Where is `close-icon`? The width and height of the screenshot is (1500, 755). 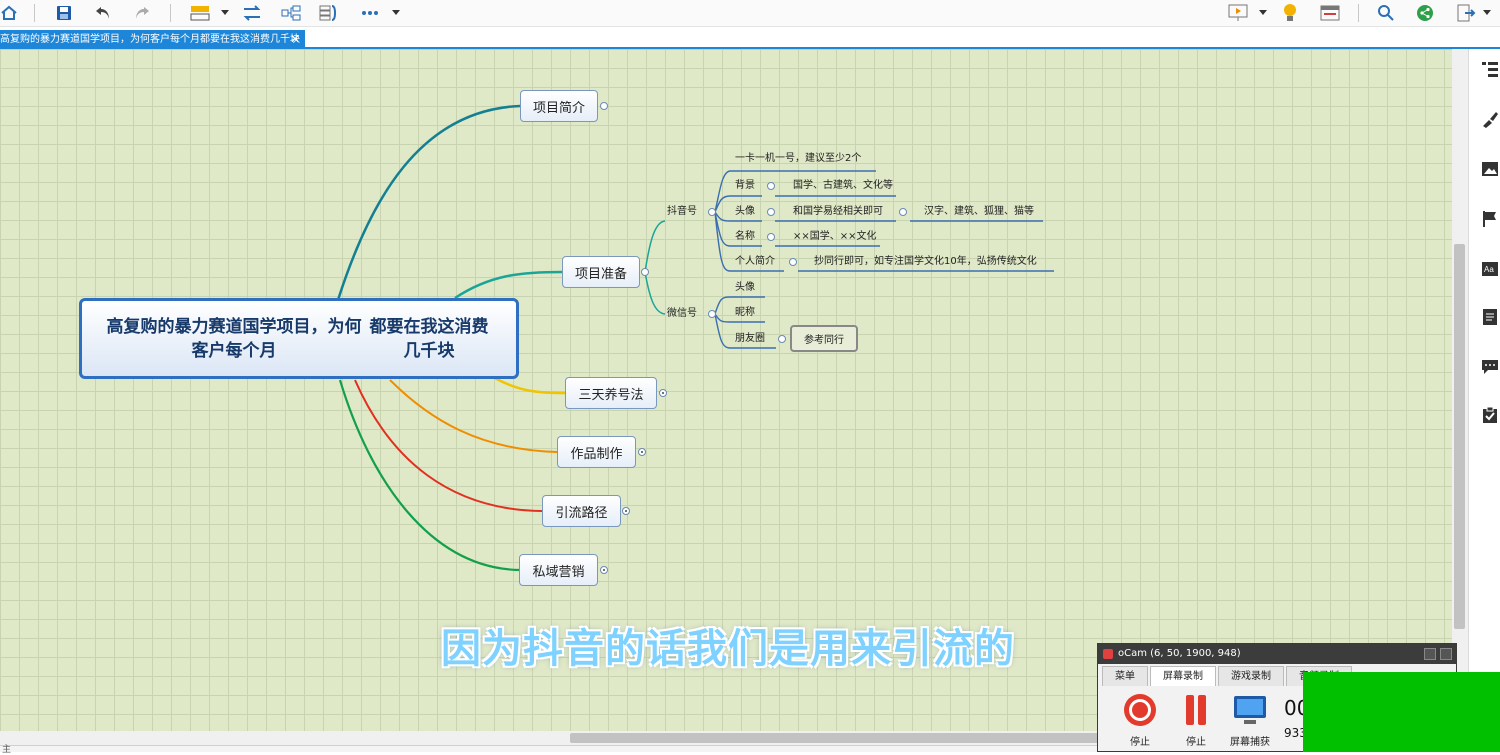 close-icon is located at coordinates (1446, 654).